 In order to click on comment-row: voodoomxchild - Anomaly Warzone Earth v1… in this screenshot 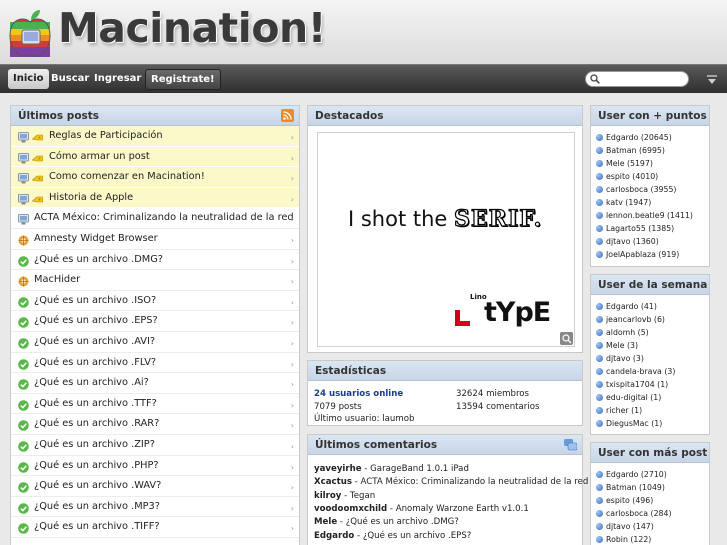, I will do `click(421, 509)`.